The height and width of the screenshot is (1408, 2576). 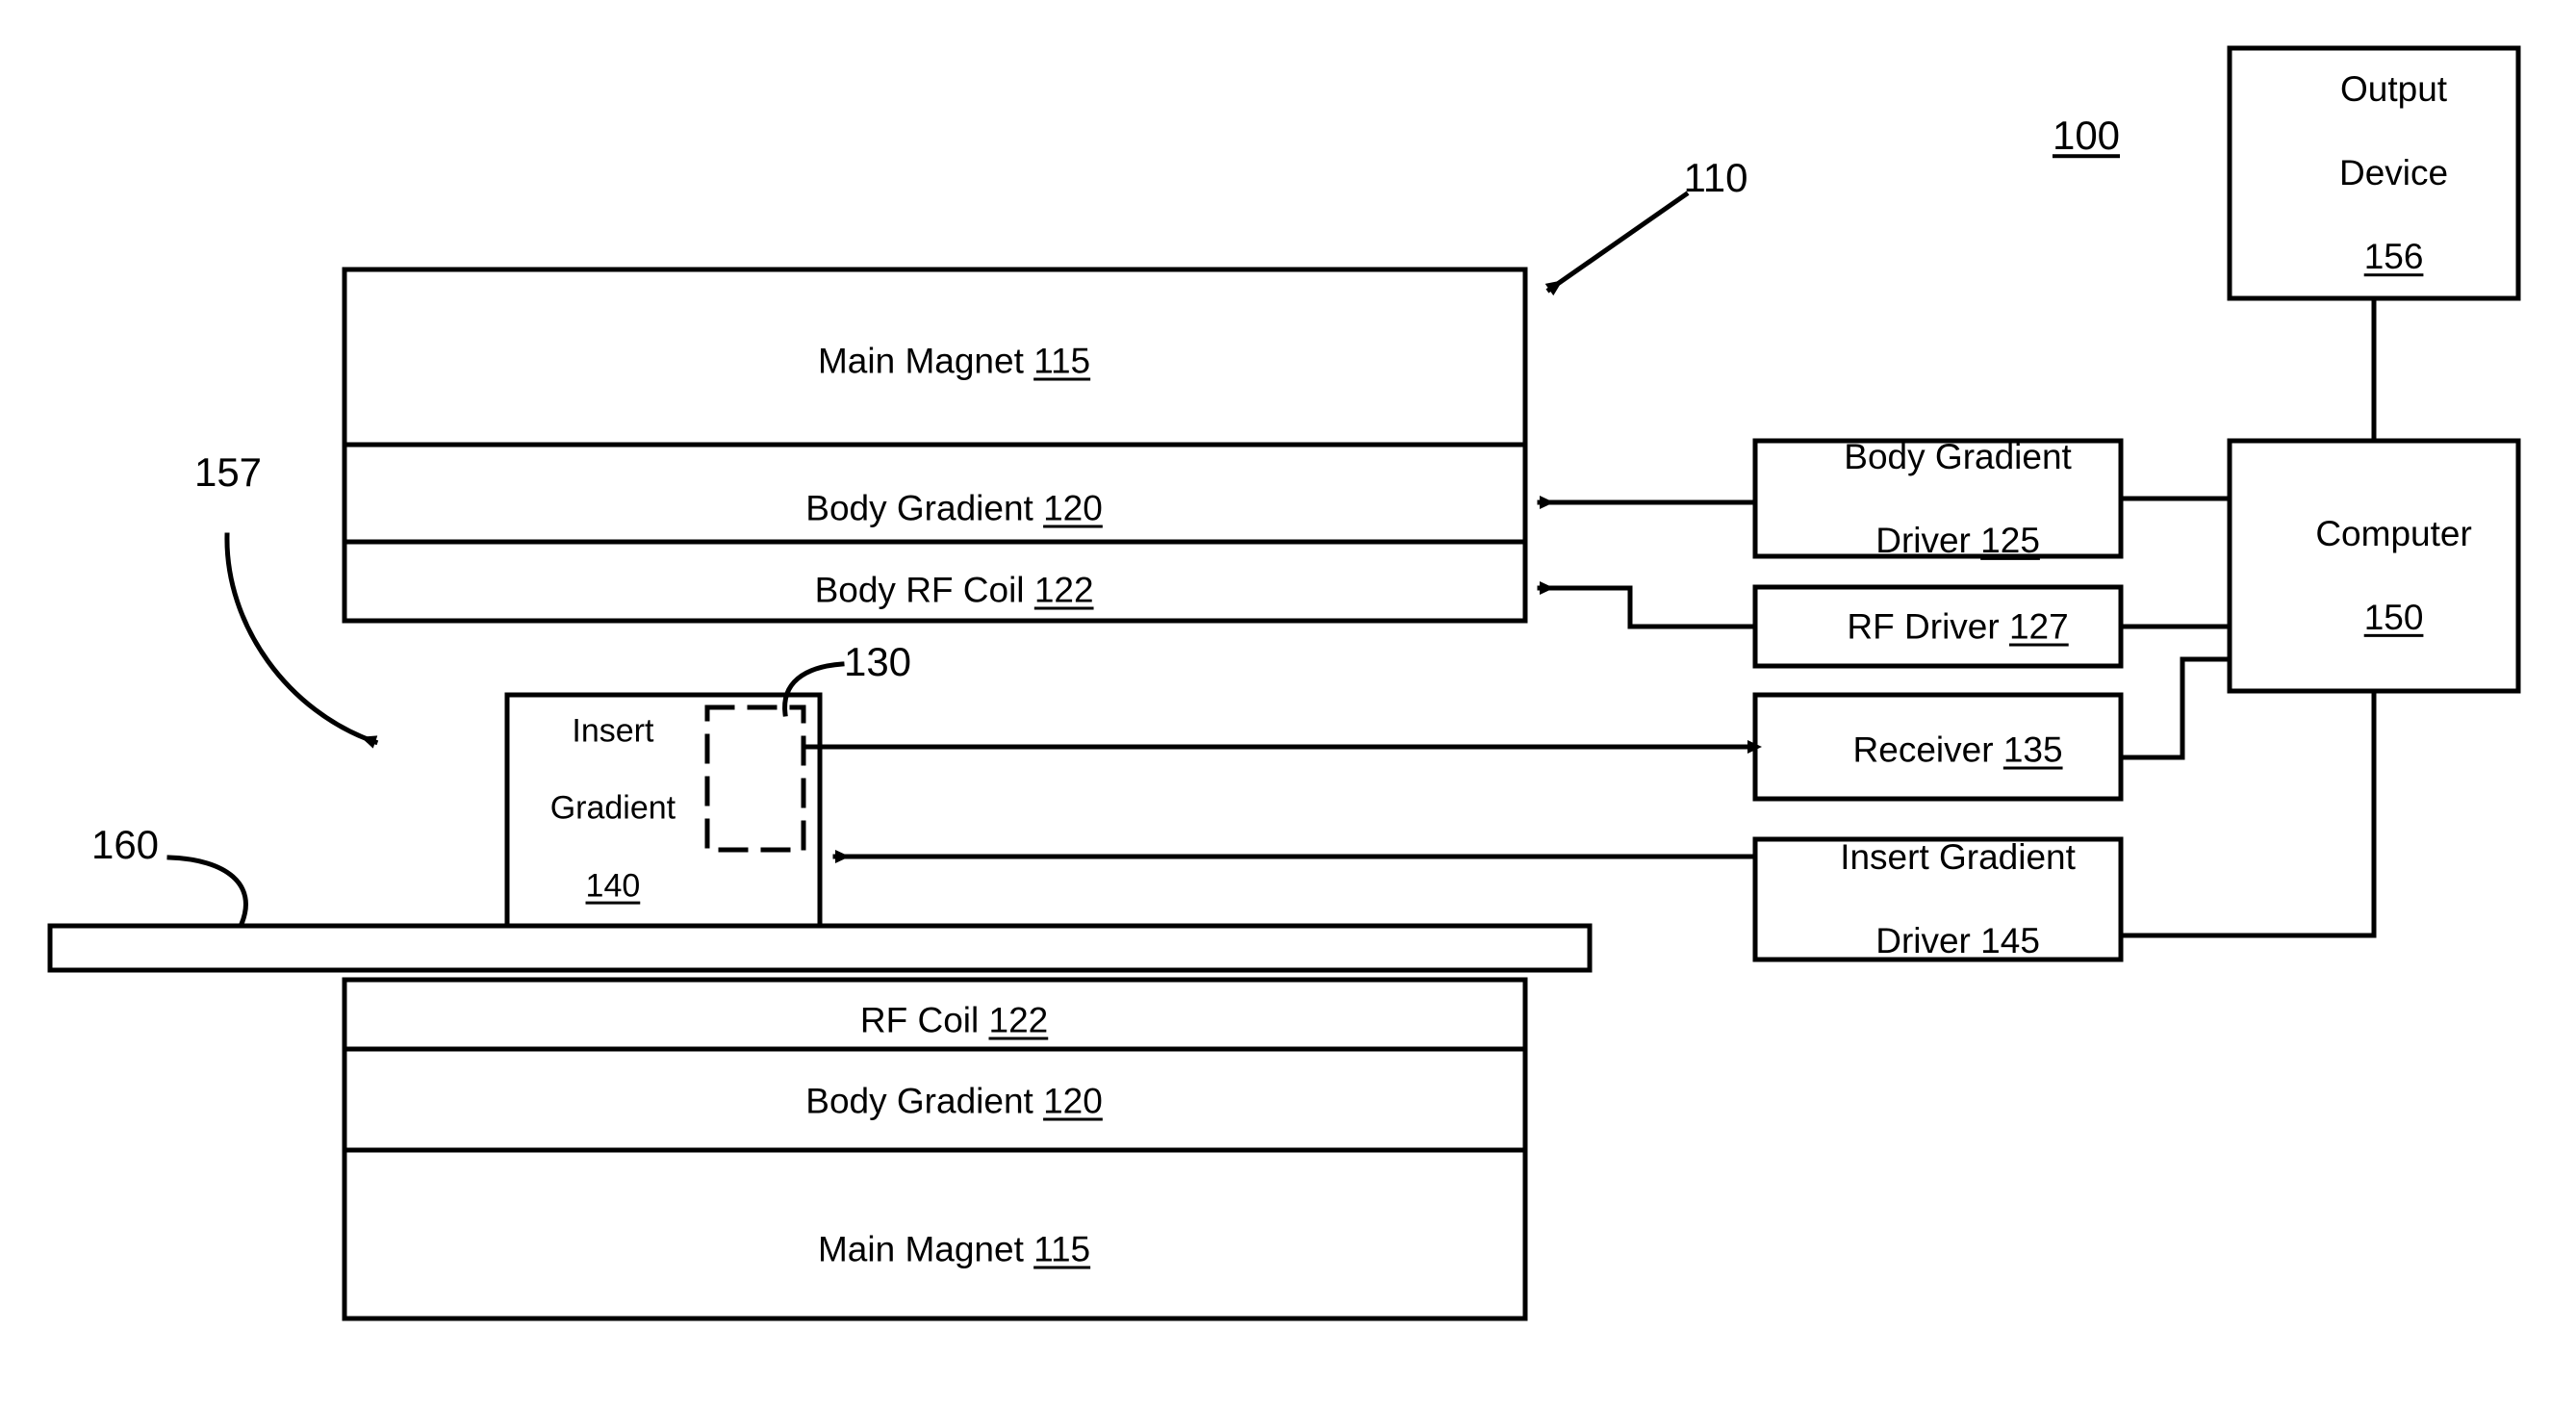 I want to click on bottom-body-gradient-label: Body Gradient 120, so click(x=934, y=1101).